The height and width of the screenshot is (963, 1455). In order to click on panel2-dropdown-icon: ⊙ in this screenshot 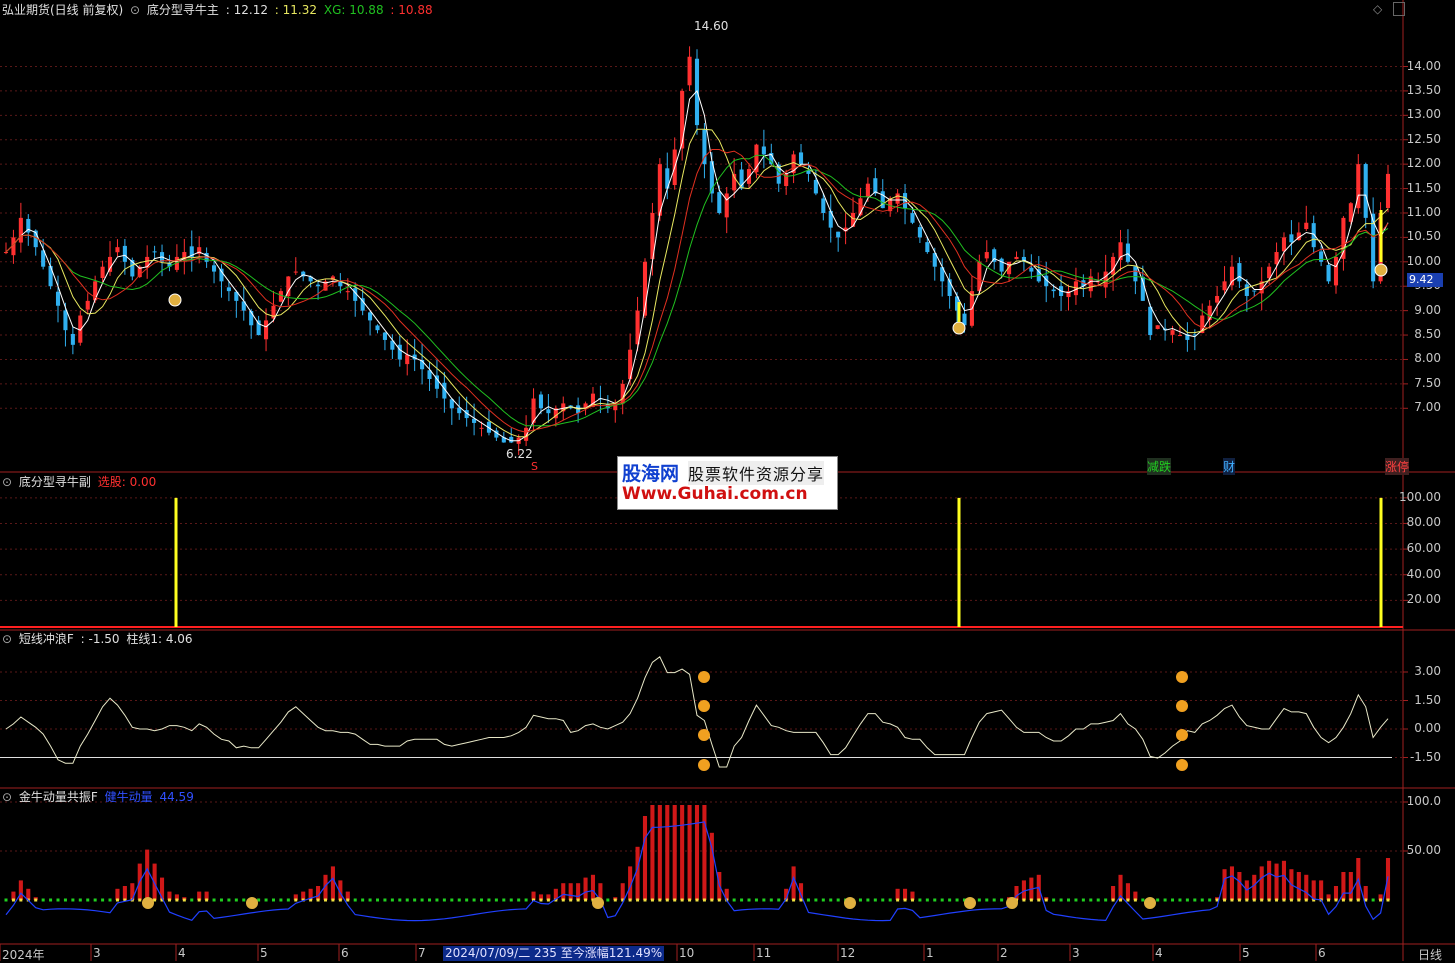, I will do `click(7, 482)`.